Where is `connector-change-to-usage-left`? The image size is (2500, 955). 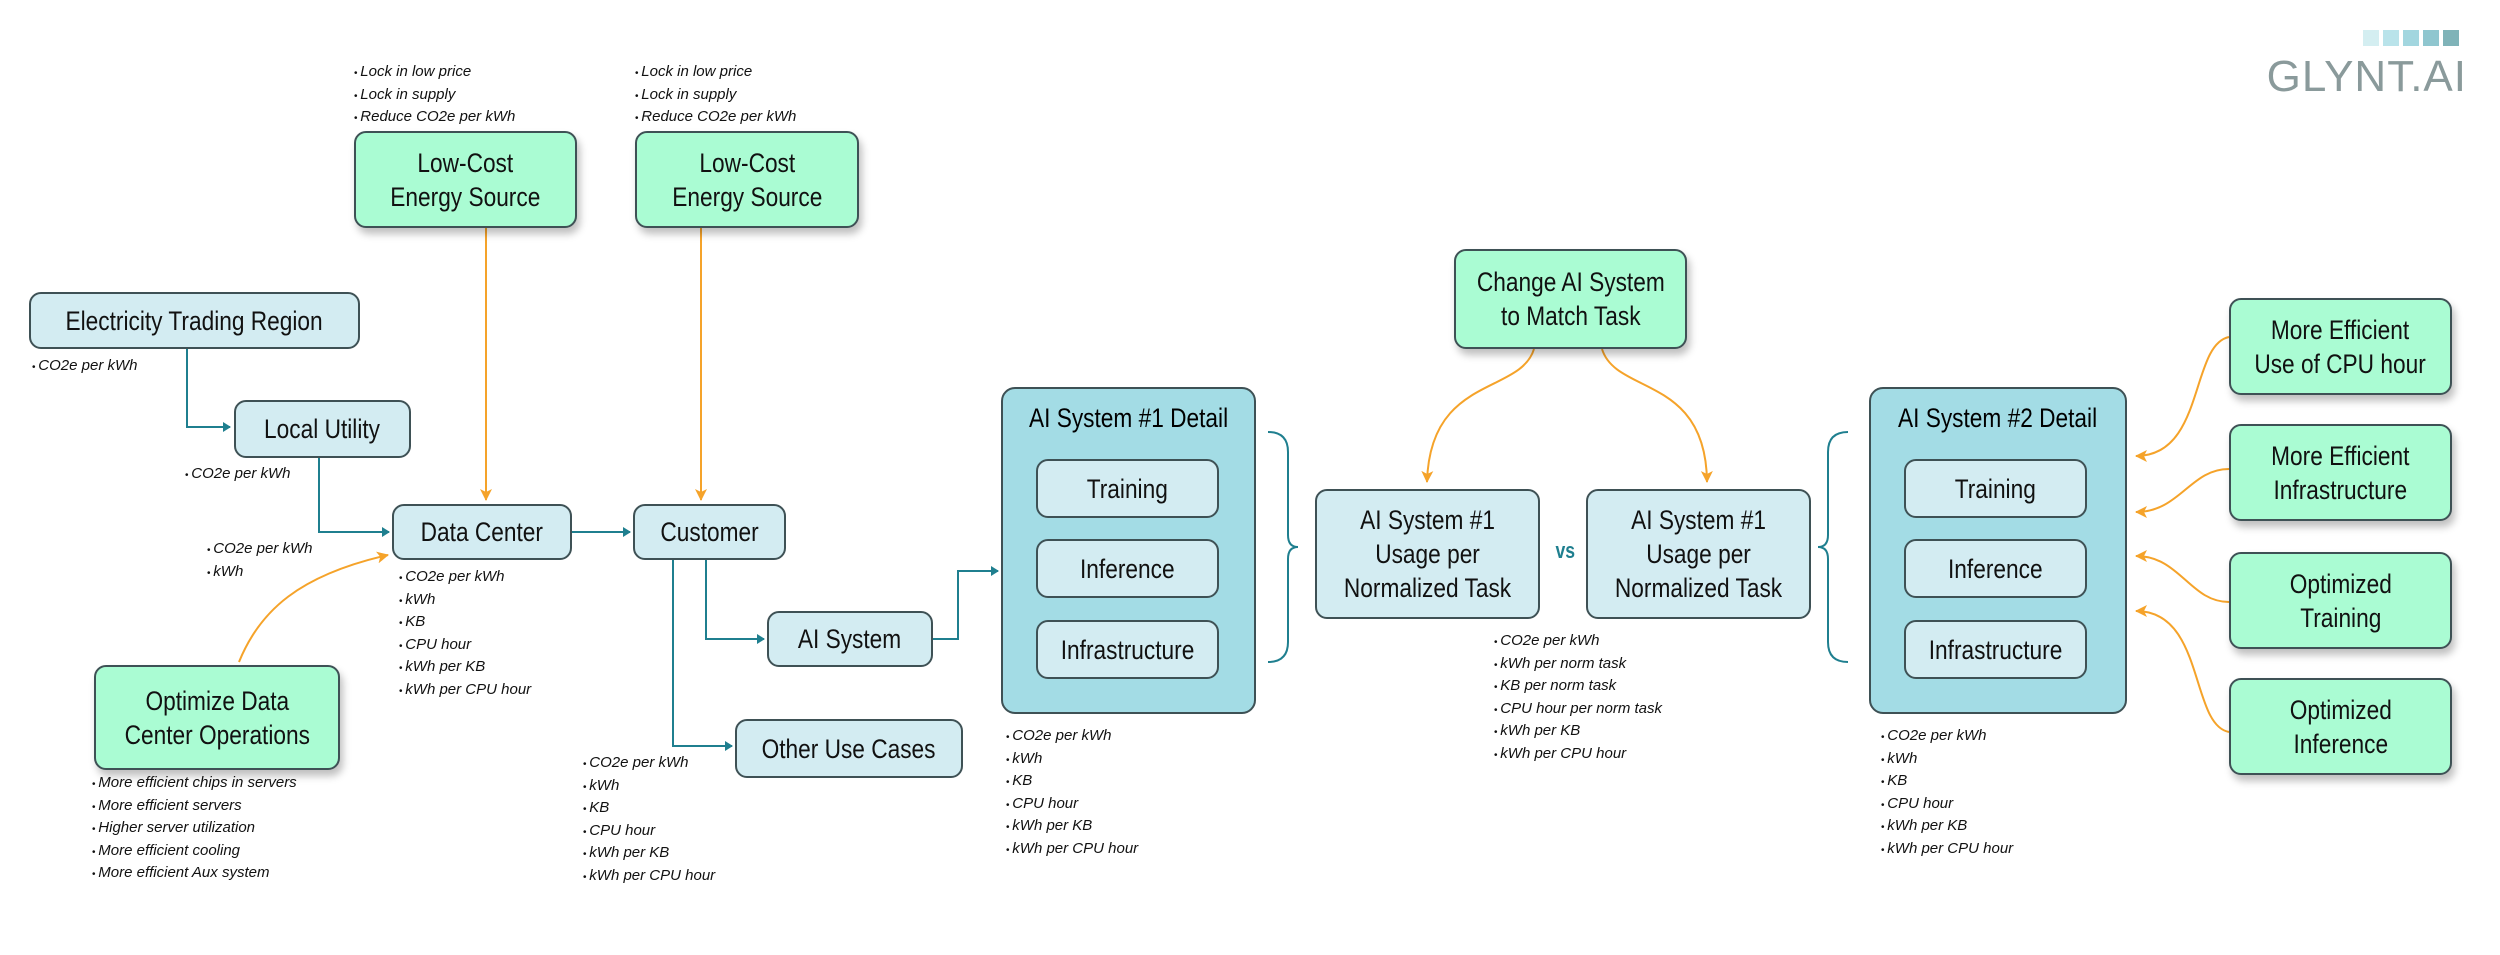
connector-change-to-usage-left is located at coordinates (1478, 415).